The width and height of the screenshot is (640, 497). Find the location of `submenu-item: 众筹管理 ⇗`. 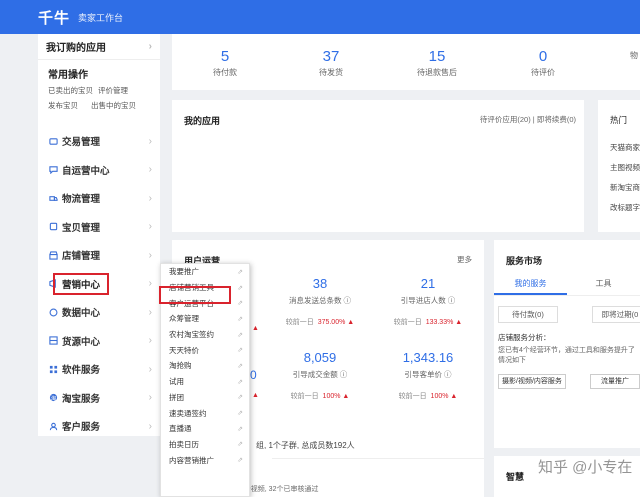

submenu-item: 众筹管理 ⇗ is located at coordinates (205, 319).